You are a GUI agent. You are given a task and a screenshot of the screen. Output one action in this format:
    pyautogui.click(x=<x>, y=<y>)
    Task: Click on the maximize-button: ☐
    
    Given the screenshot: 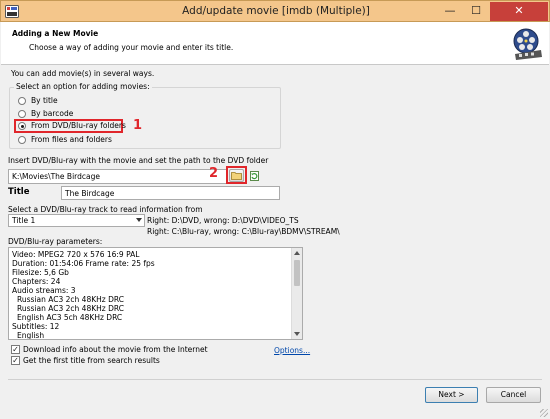 What is the action you would take?
    pyautogui.click(x=476, y=11)
    